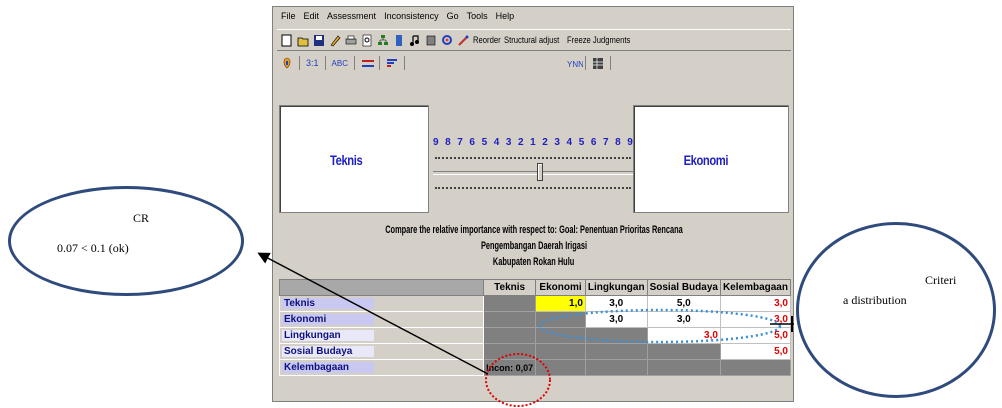 The height and width of the screenshot is (408, 1002). I want to click on print-icon, so click(351, 40).